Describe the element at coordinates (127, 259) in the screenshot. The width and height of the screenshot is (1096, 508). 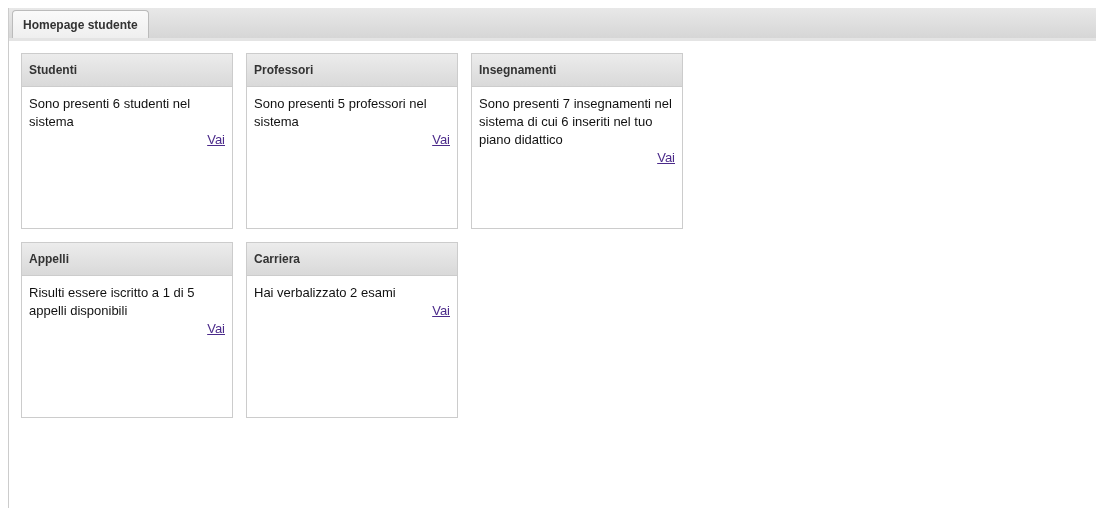
I see `panel-title: Appelli` at that location.